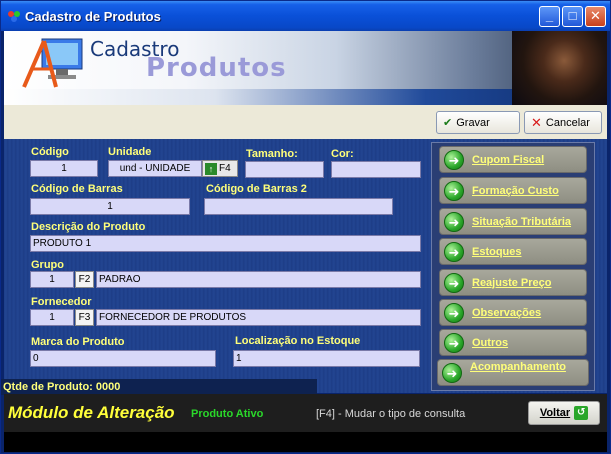 The width and height of the screenshot is (611, 454). Describe the element at coordinates (305, 442) in the screenshot. I see `footer-bar` at that location.